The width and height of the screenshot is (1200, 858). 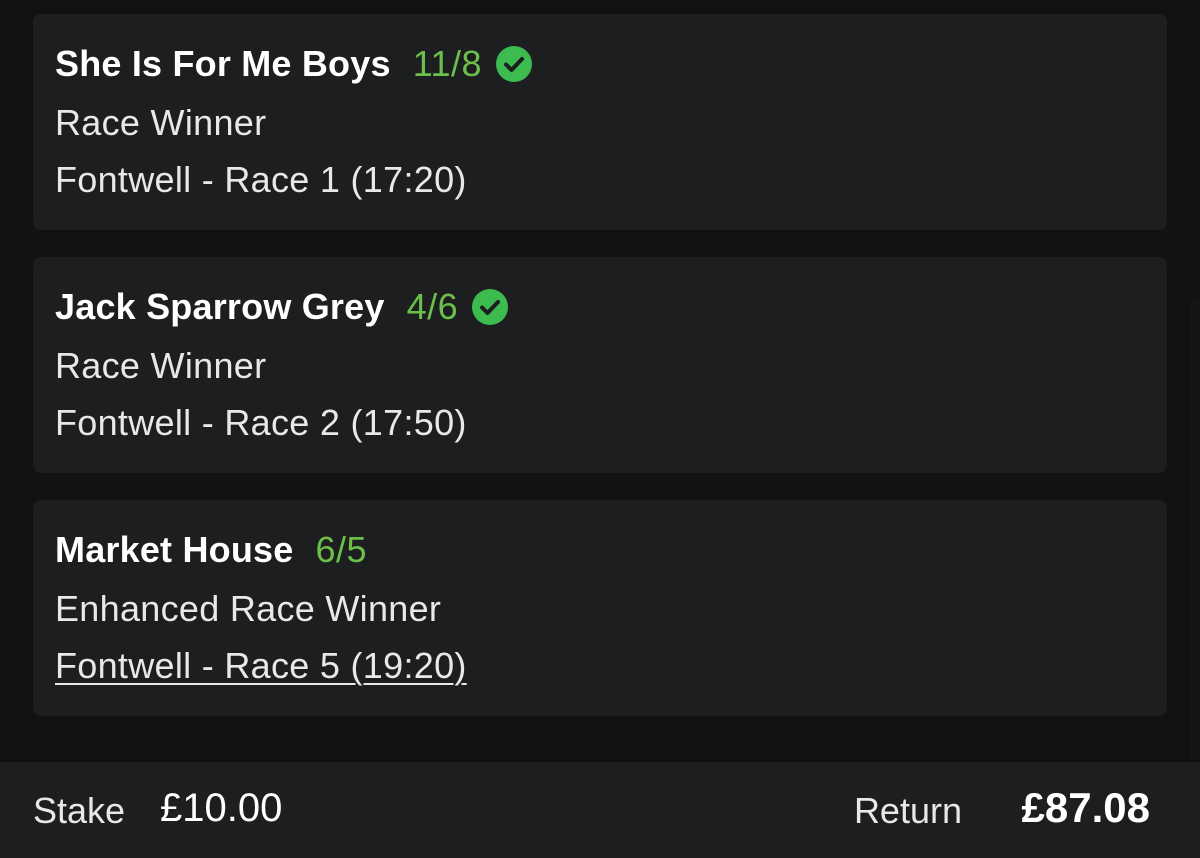 I want to click on return-value: £87.08, so click(x=1085, y=807).